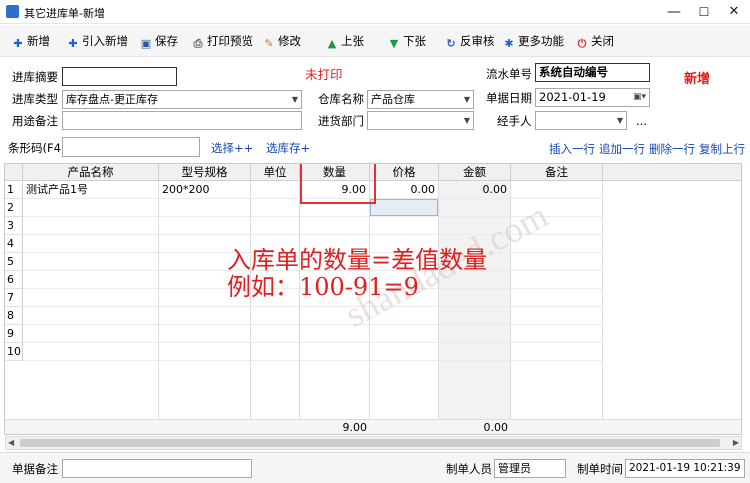 Image resolution: width=750 pixels, height=483 pixels. What do you see at coordinates (404, 172) in the screenshot?
I see `col-header-price: 价格` at bounding box center [404, 172].